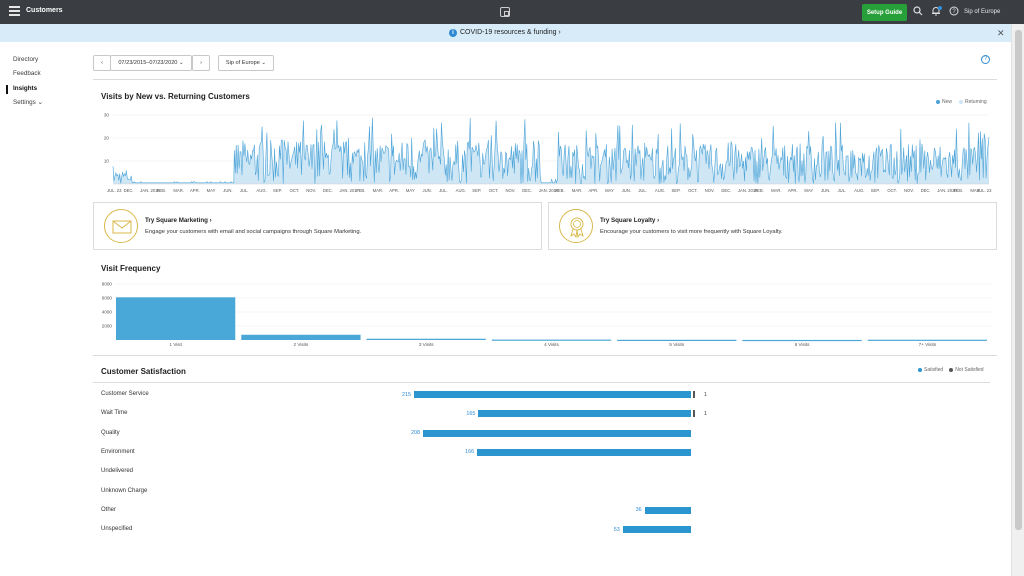 The width and height of the screenshot is (1024, 576). What do you see at coordinates (940, 8) in the screenshot?
I see `notification-dot` at bounding box center [940, 8].